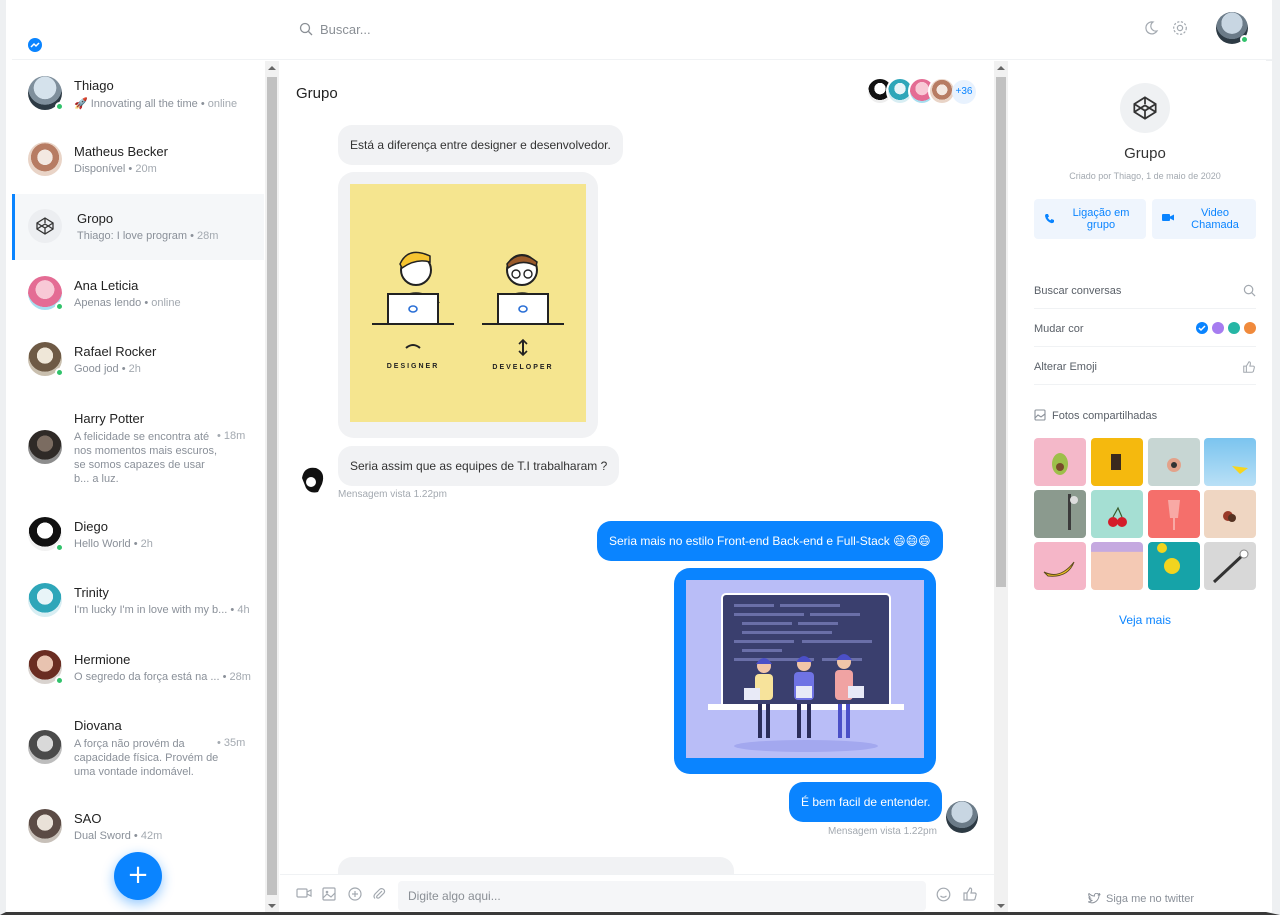 The image size is (1280, 915). What do you see at coordinates (138, 827) in the screenshot?
I see `contact-item: SAO Dual Sword • 42m` at bounding box center [138, 827].